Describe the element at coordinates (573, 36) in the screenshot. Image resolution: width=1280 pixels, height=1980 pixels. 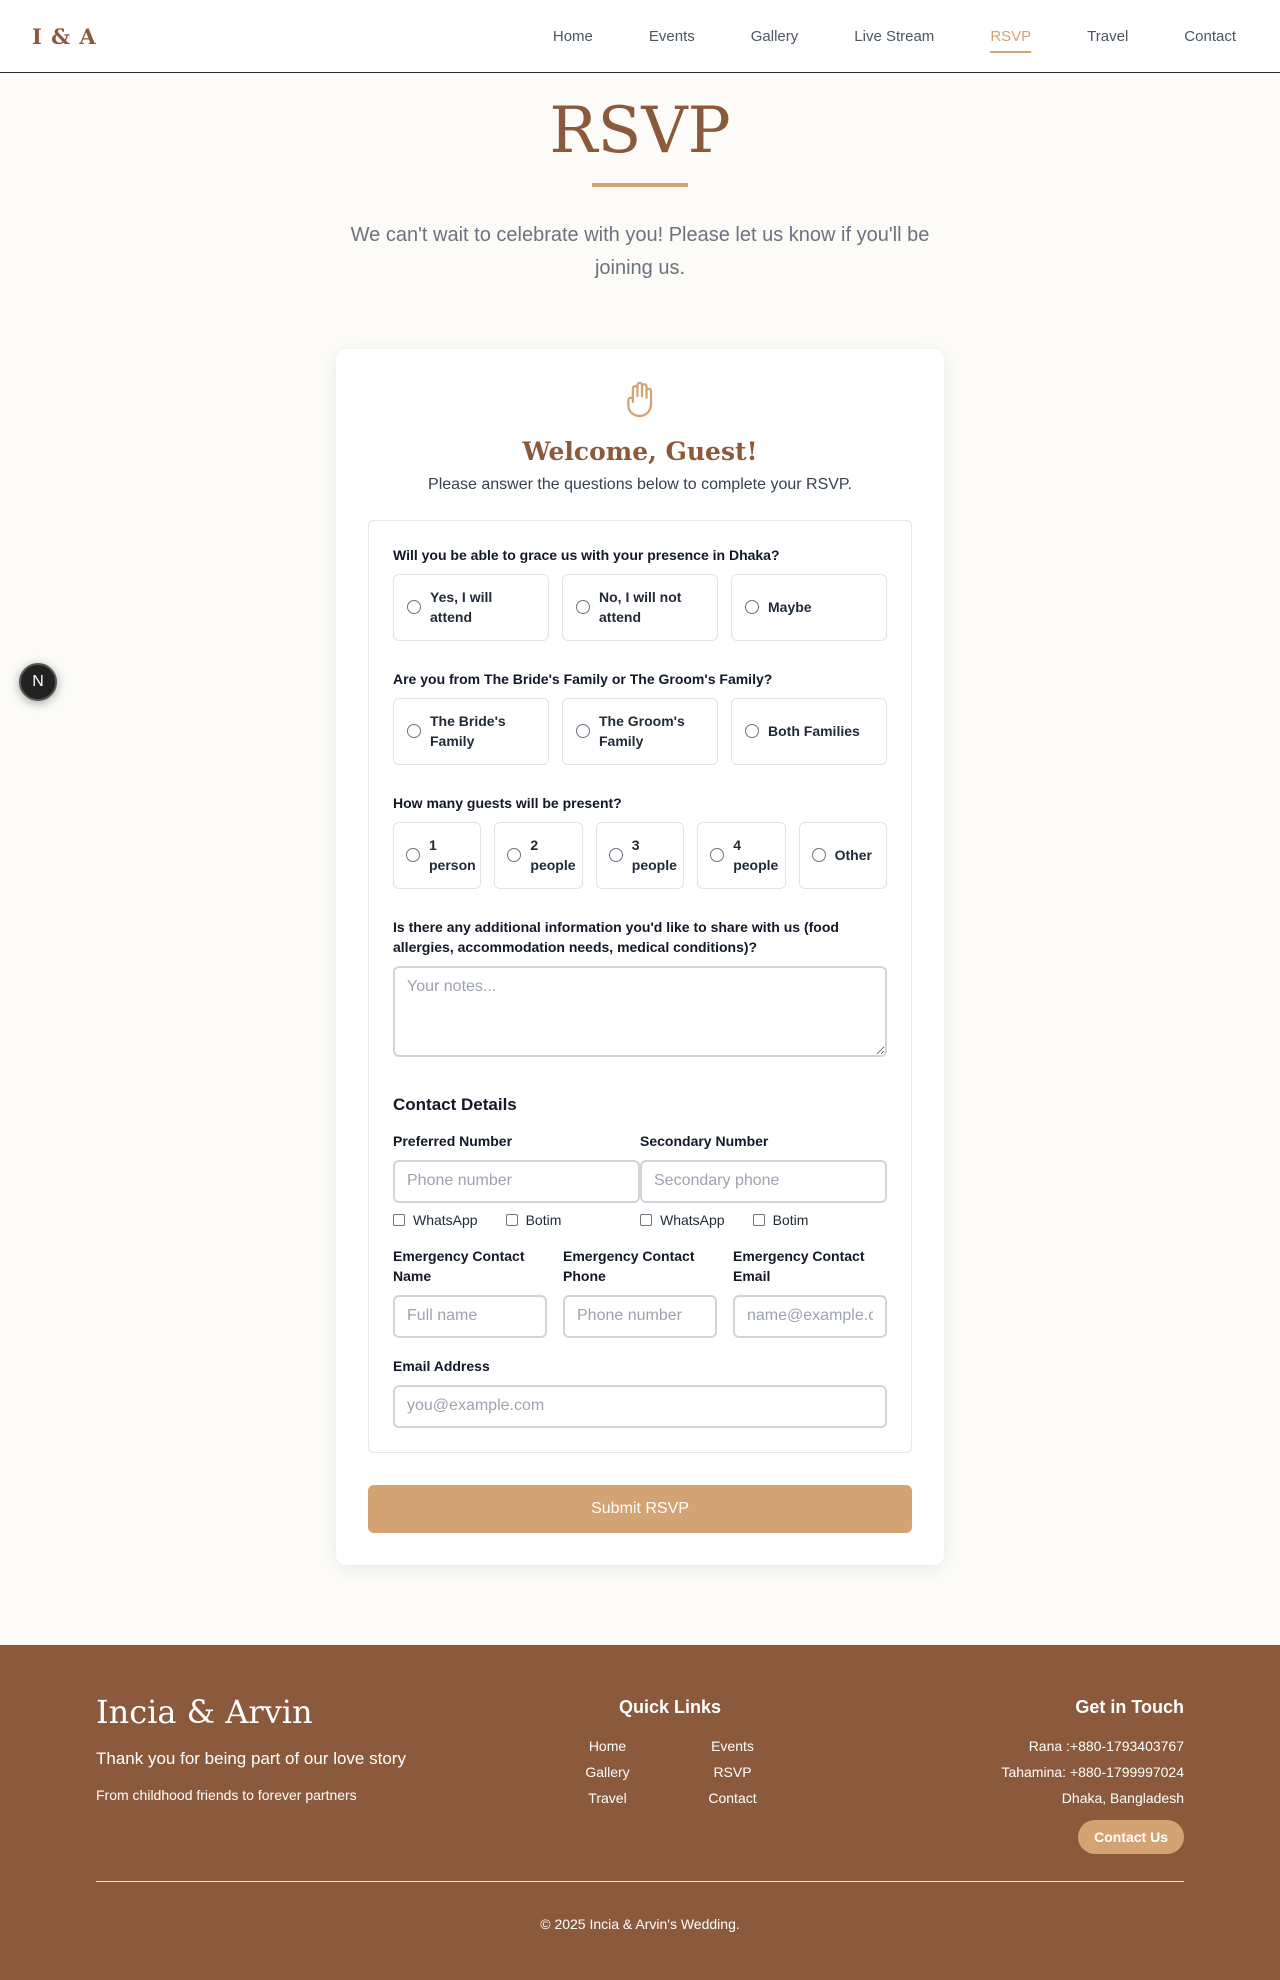
I see `nav-home: Home` at that location.